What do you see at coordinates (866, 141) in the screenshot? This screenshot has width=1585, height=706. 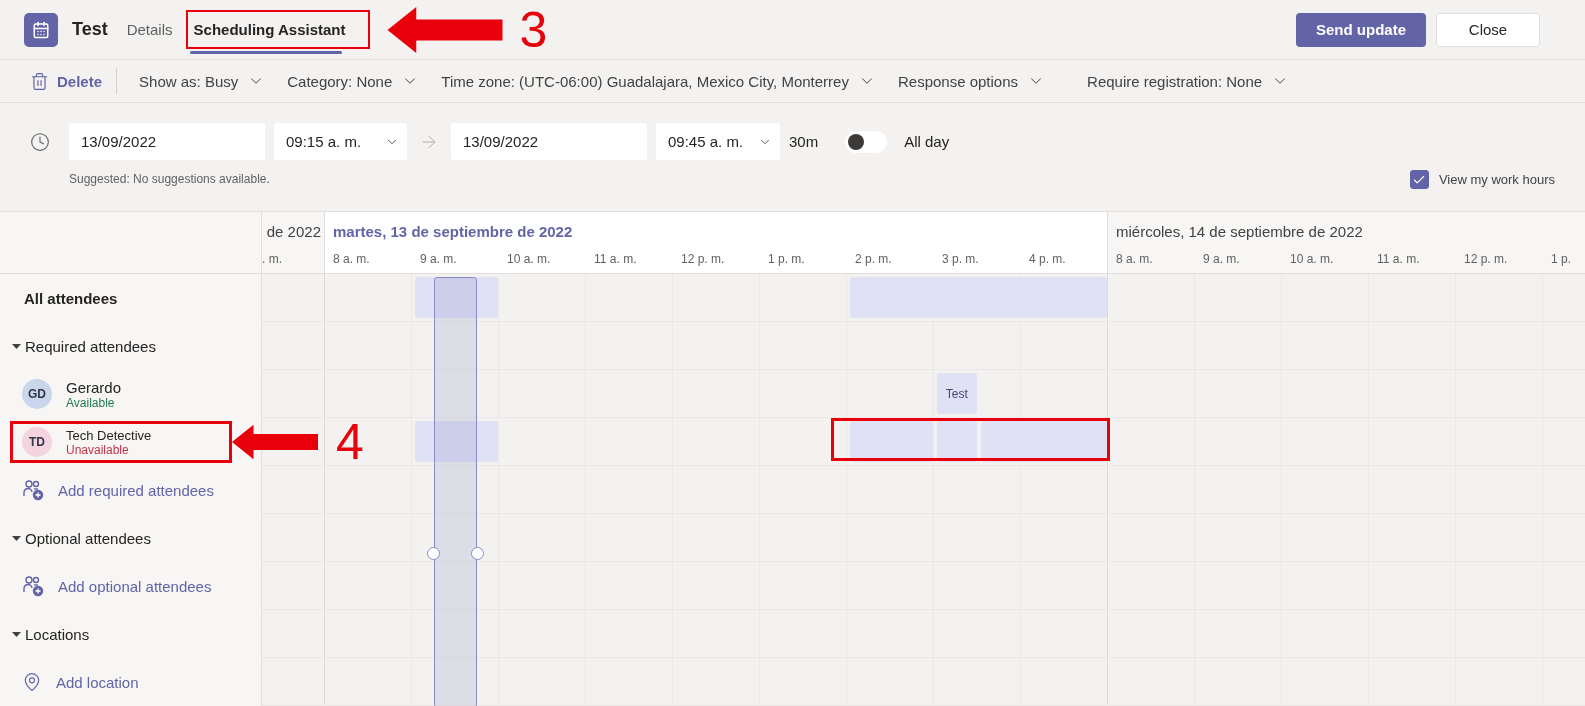 I see `all-day-toggle` at bounding box center [866, 141].